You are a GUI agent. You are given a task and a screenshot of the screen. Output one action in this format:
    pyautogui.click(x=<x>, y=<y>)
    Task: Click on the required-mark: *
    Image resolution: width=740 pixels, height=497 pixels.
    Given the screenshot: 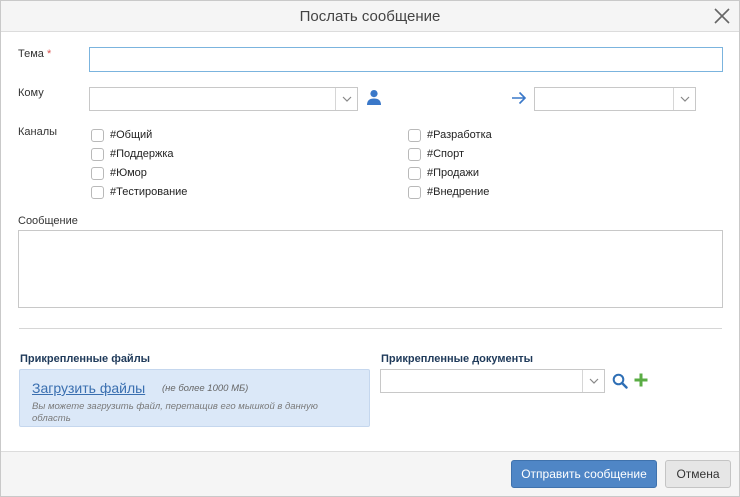 What is the action you would take?
    pyautogui.click(x=49, y=54)
    